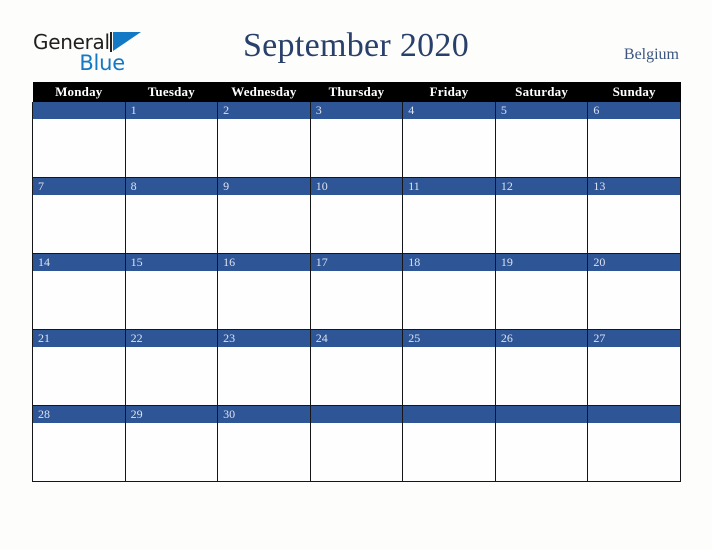  I want to click on day-number: 3, so click(356, 110).